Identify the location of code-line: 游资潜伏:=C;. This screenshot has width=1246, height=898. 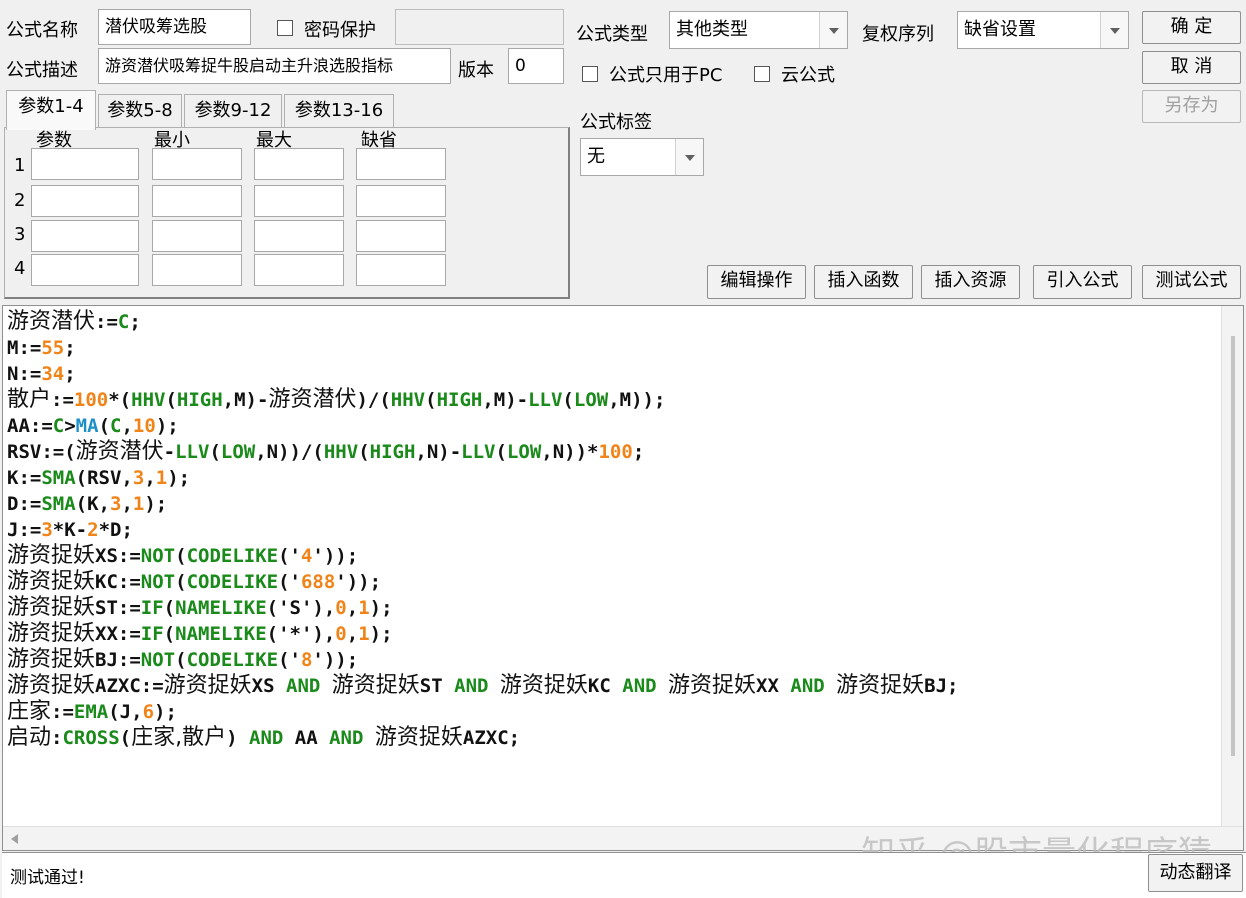
(483, 322).